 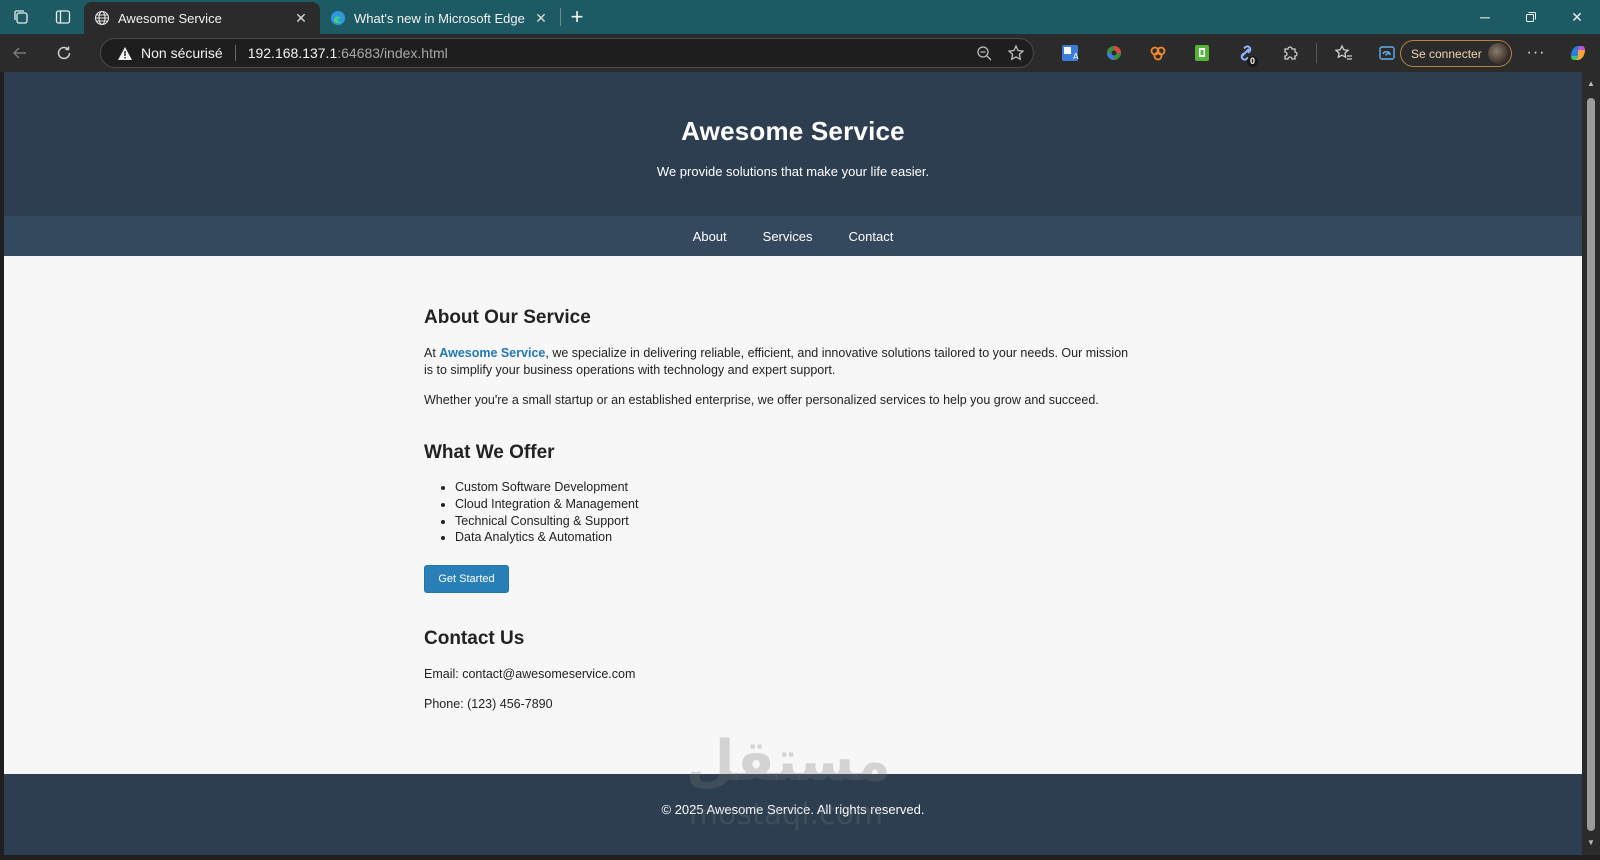 What do you see at coordinates (546, 504) in the screenshot?
I see `list-item: Cloud Integration & Management` at bounding box center [546, 504].